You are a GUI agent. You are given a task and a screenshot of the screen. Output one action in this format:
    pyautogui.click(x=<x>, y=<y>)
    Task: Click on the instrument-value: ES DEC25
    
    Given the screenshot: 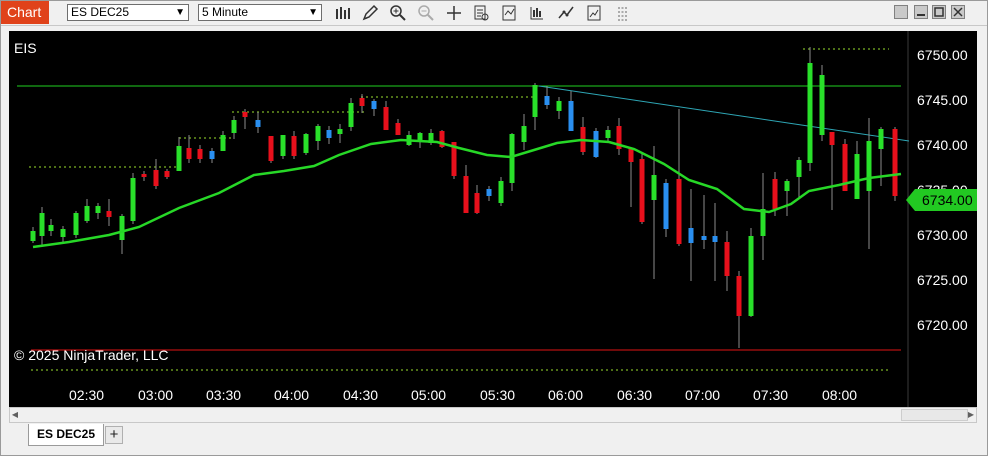 What is the action you would take?
    pyautogui.click(x=100, y=12)
    